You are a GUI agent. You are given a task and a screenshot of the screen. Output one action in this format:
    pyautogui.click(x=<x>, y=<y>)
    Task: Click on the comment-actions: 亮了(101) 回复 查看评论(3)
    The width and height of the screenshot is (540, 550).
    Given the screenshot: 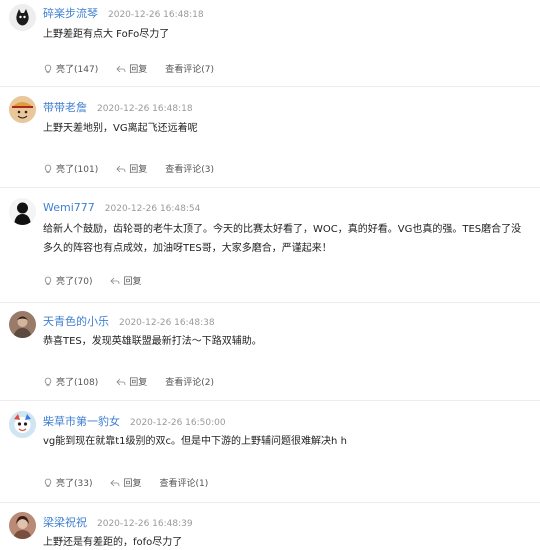 What is the action you would take?
    pyautogui.click(x=137, y=168)
    